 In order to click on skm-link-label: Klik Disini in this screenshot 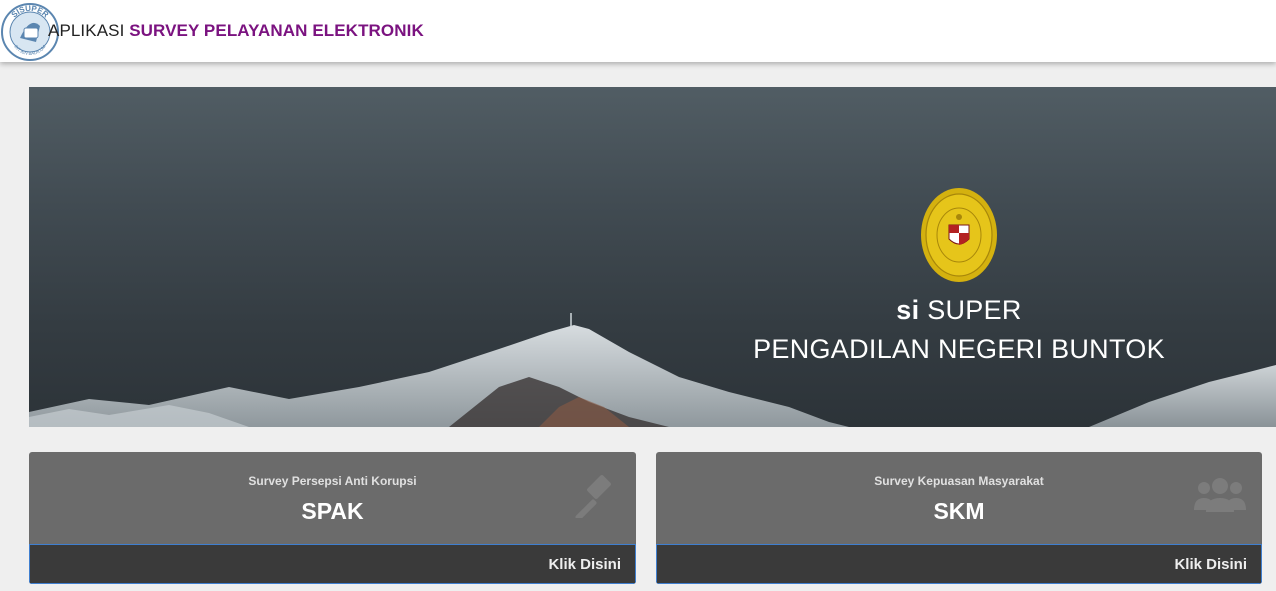, I will do `click(1210, 564)`.